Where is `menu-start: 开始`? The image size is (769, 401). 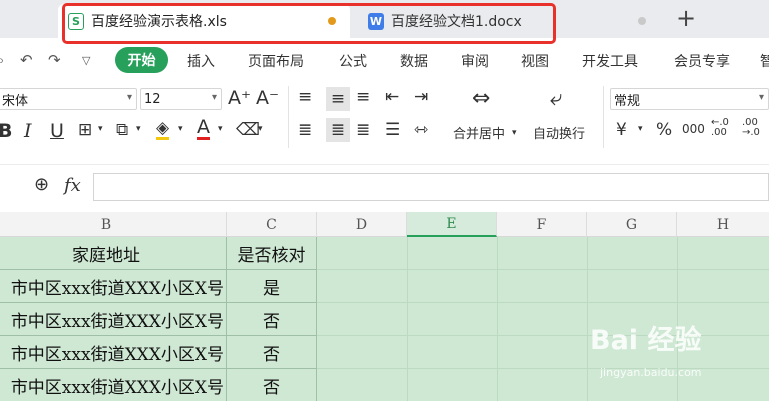
menu-start: 开始 is located at coordinates (141, 60).